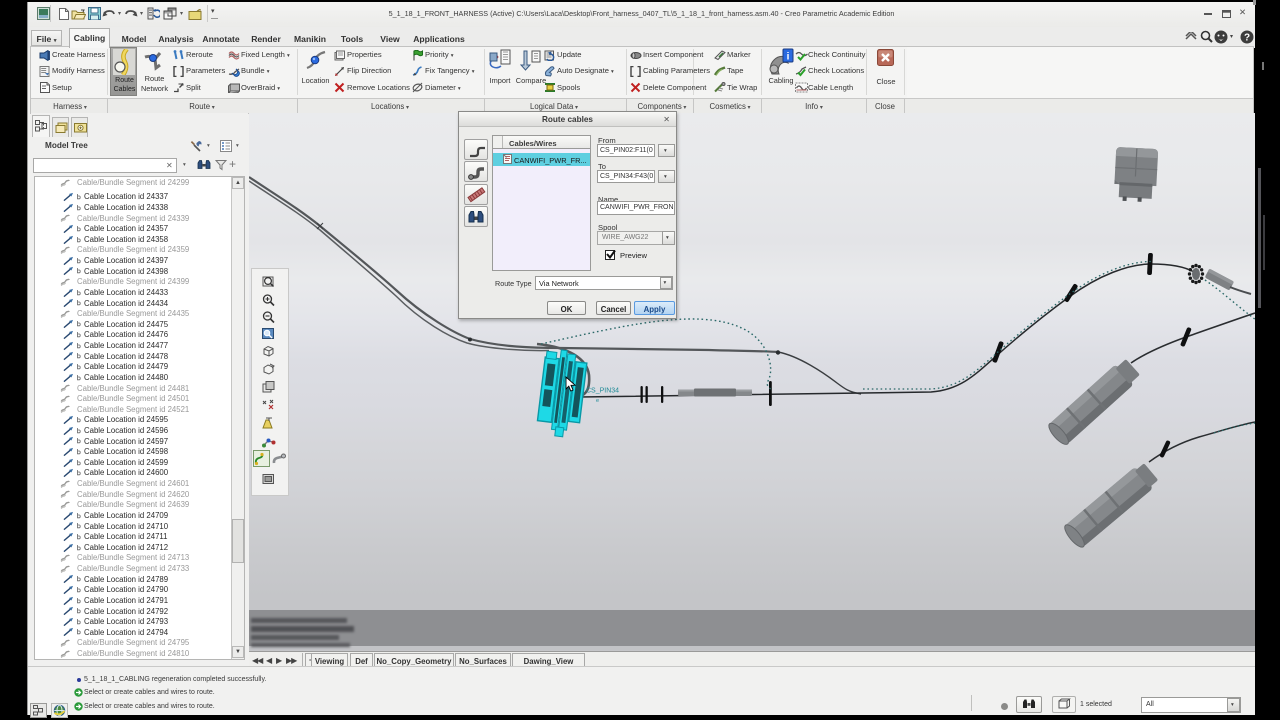 Image resolution: width=1280 pixels, height=720 pixels. Describe the element at coordinates (602, 391) in the screenshot. I see `svg-text: CS_PIN34` at that location.